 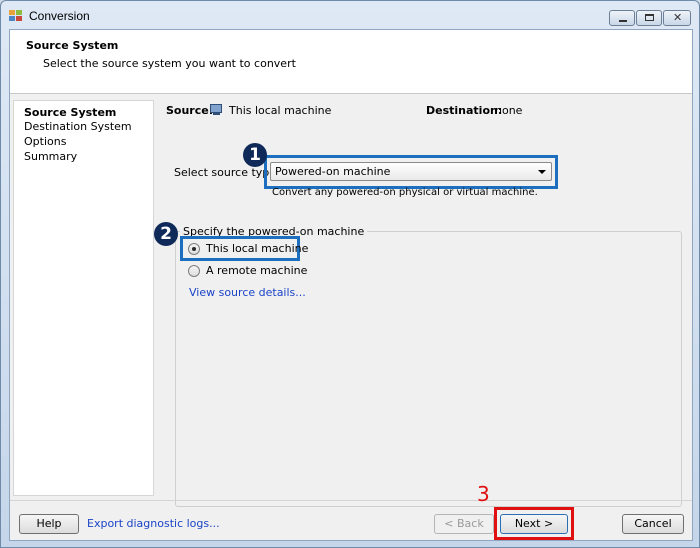 What do you see at coordinates (166, 234) in the screenshot?
I see `callout-badge-2: 2` at bounding box center [166, 234].